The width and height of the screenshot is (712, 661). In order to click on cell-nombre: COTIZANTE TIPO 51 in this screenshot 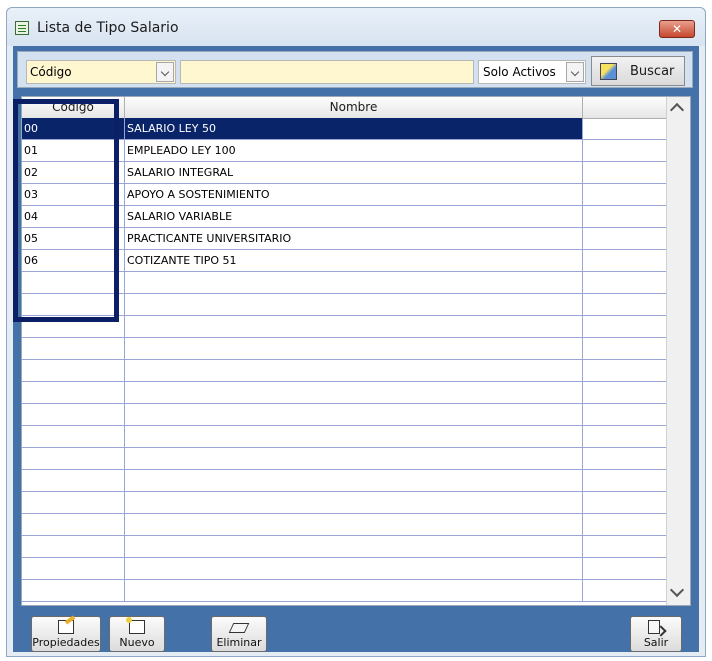, I will do `click(354, 261)`.